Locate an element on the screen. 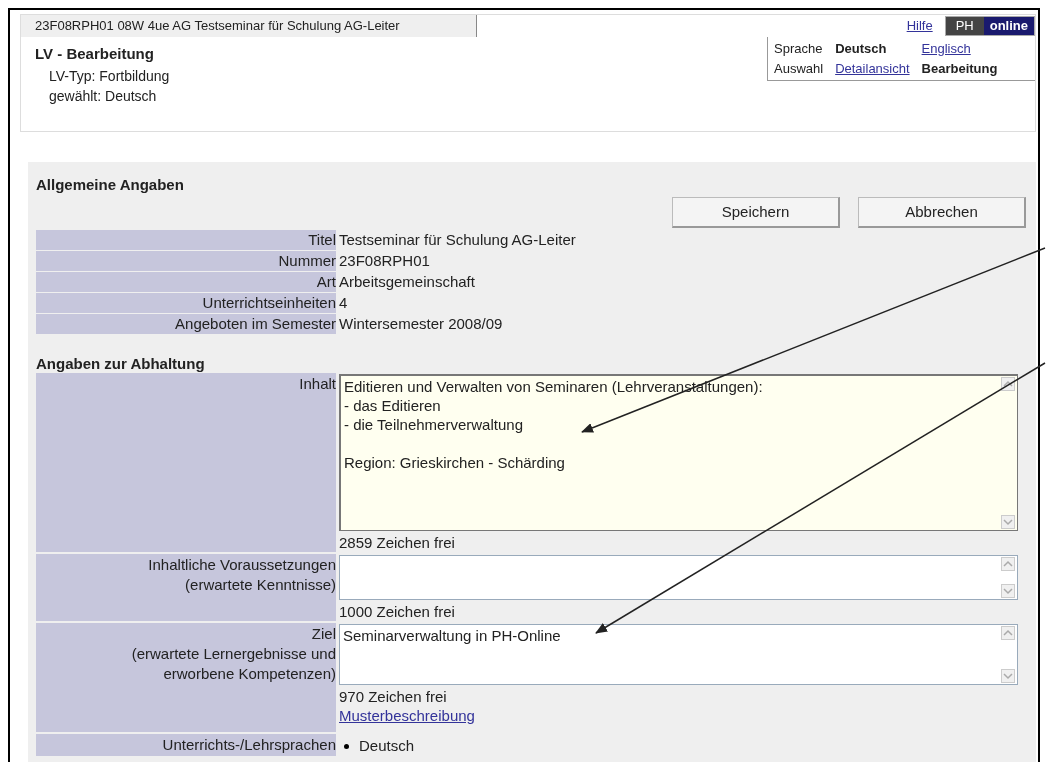  help-link: Hilfe is located at coordinates (919, 26).